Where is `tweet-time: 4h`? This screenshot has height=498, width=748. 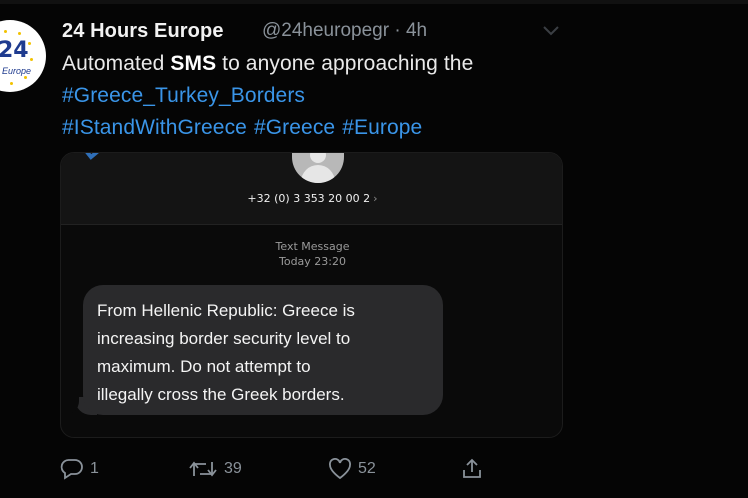 tweet-time: 4h is located at coordinates (416, 30).